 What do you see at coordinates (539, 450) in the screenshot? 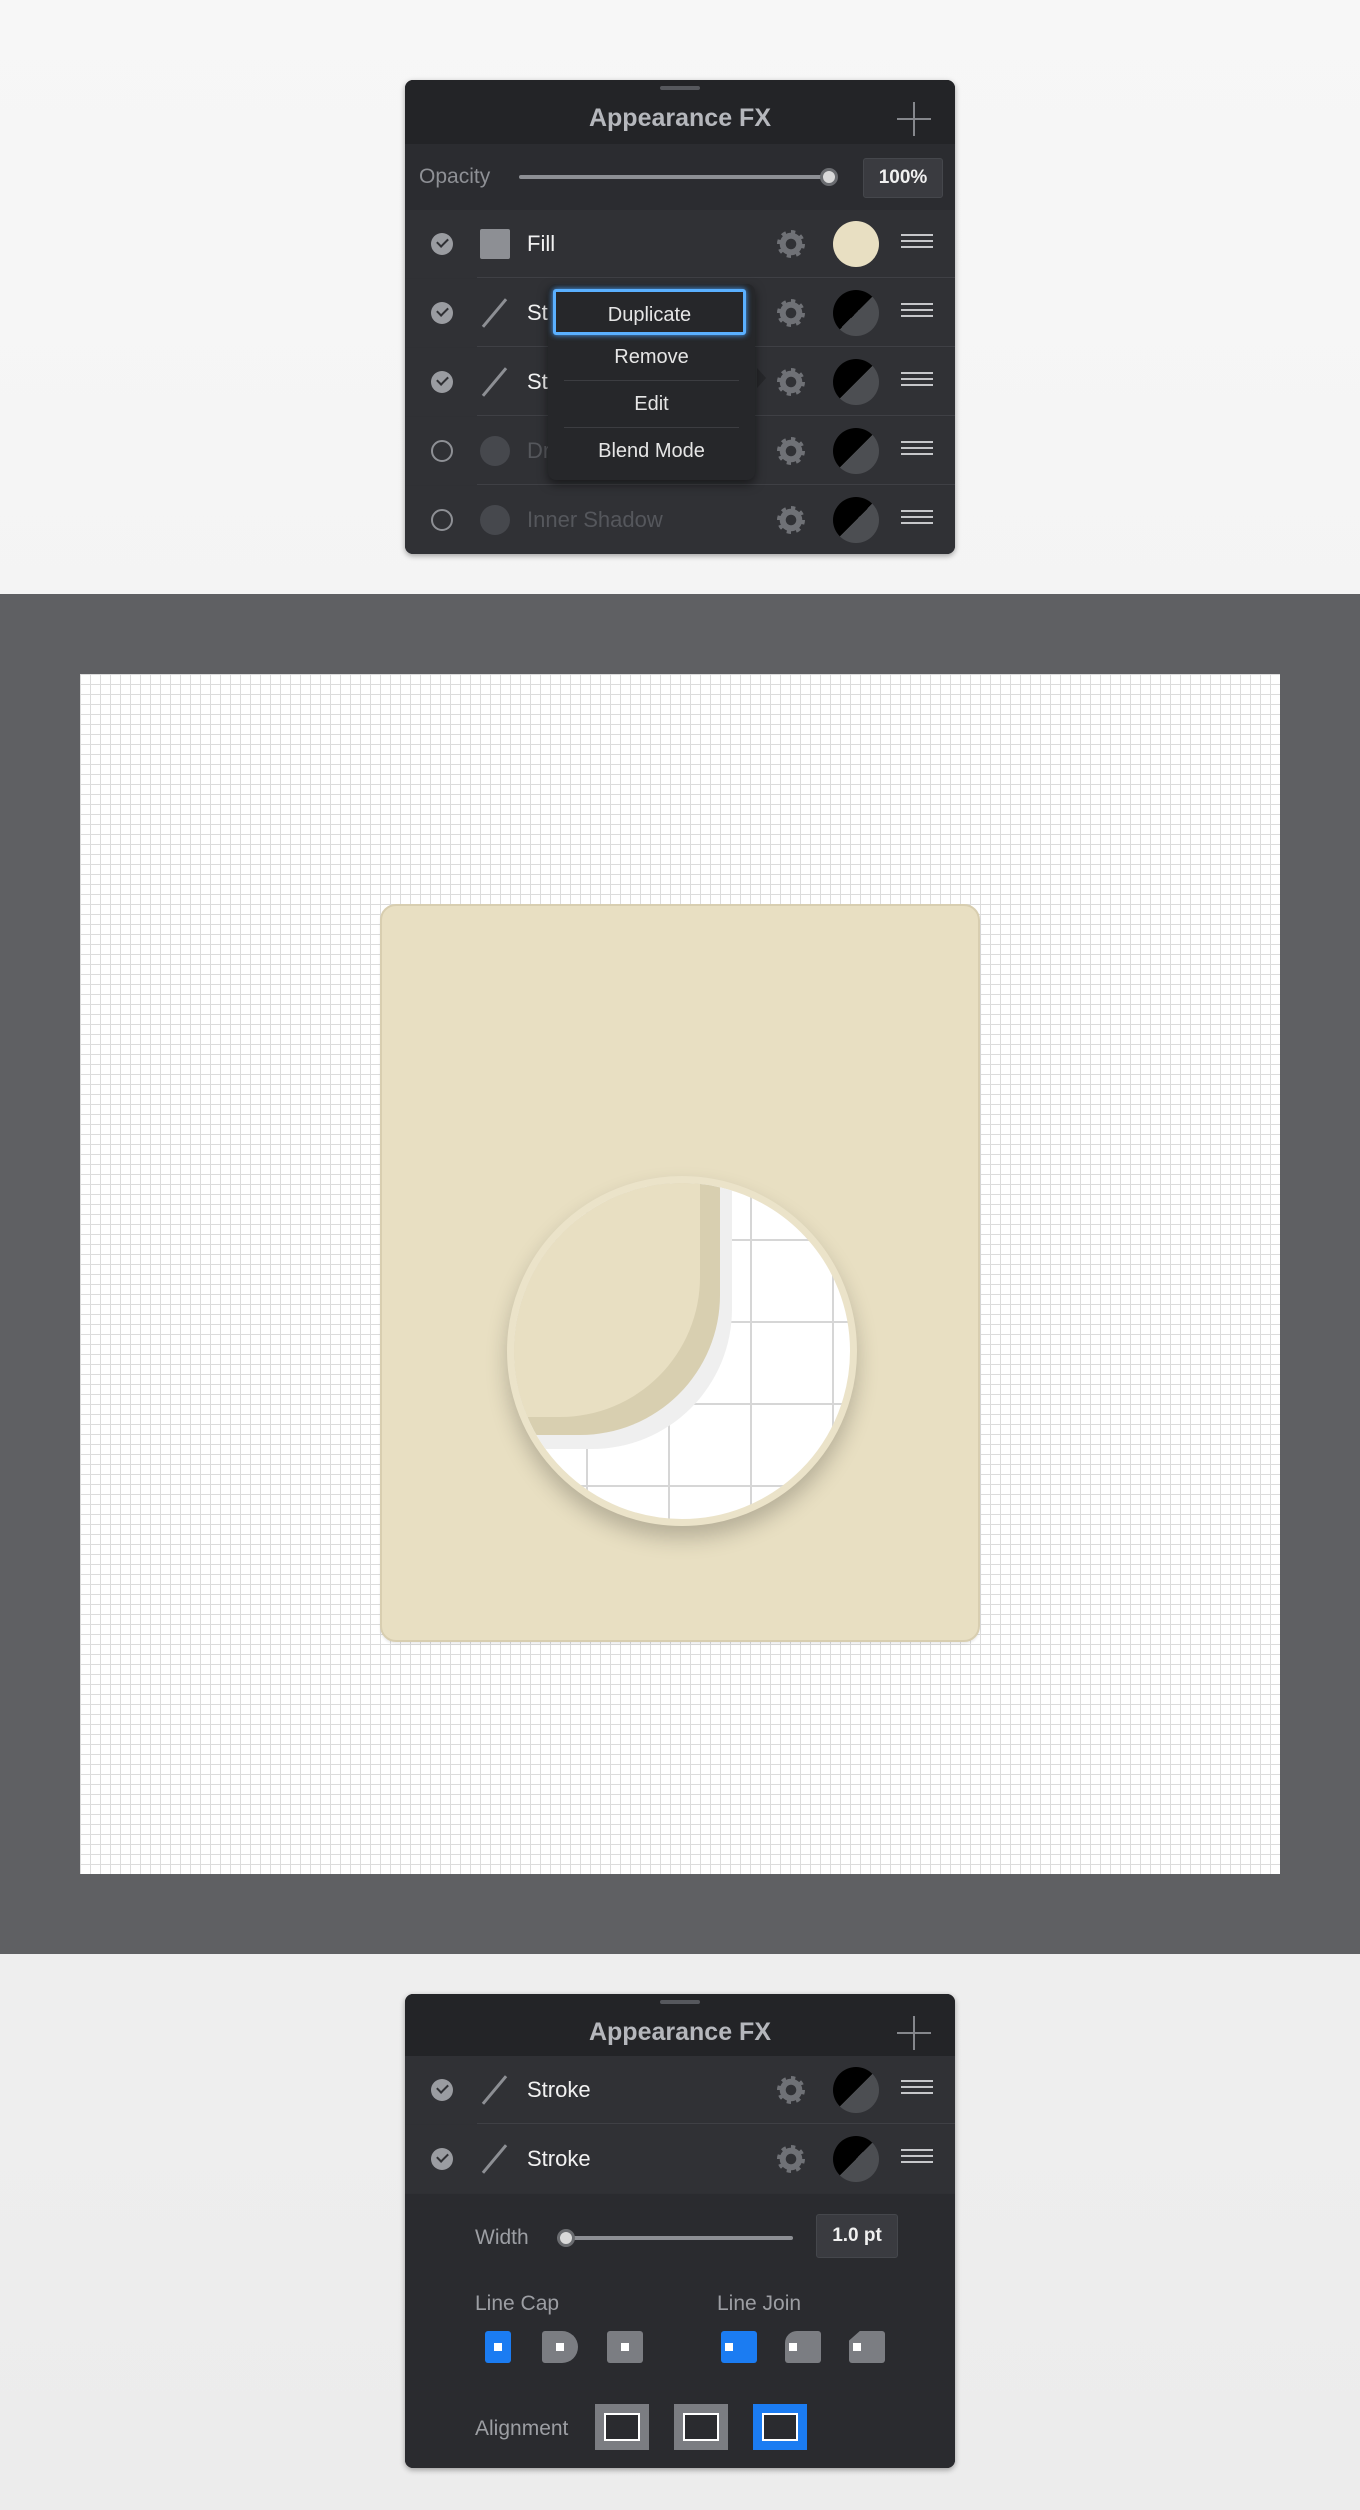
I see `effect-label: Dr` at bounding box center [539, 450].